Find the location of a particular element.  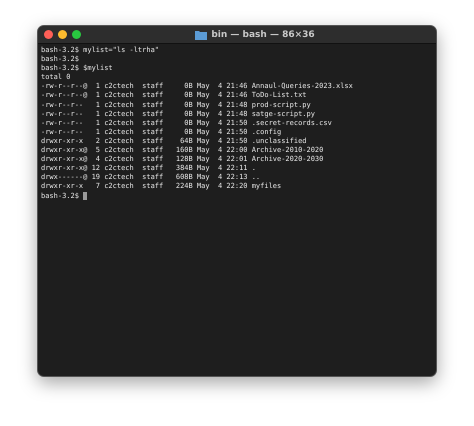

text-cursor is located at coordinates (84, 196).